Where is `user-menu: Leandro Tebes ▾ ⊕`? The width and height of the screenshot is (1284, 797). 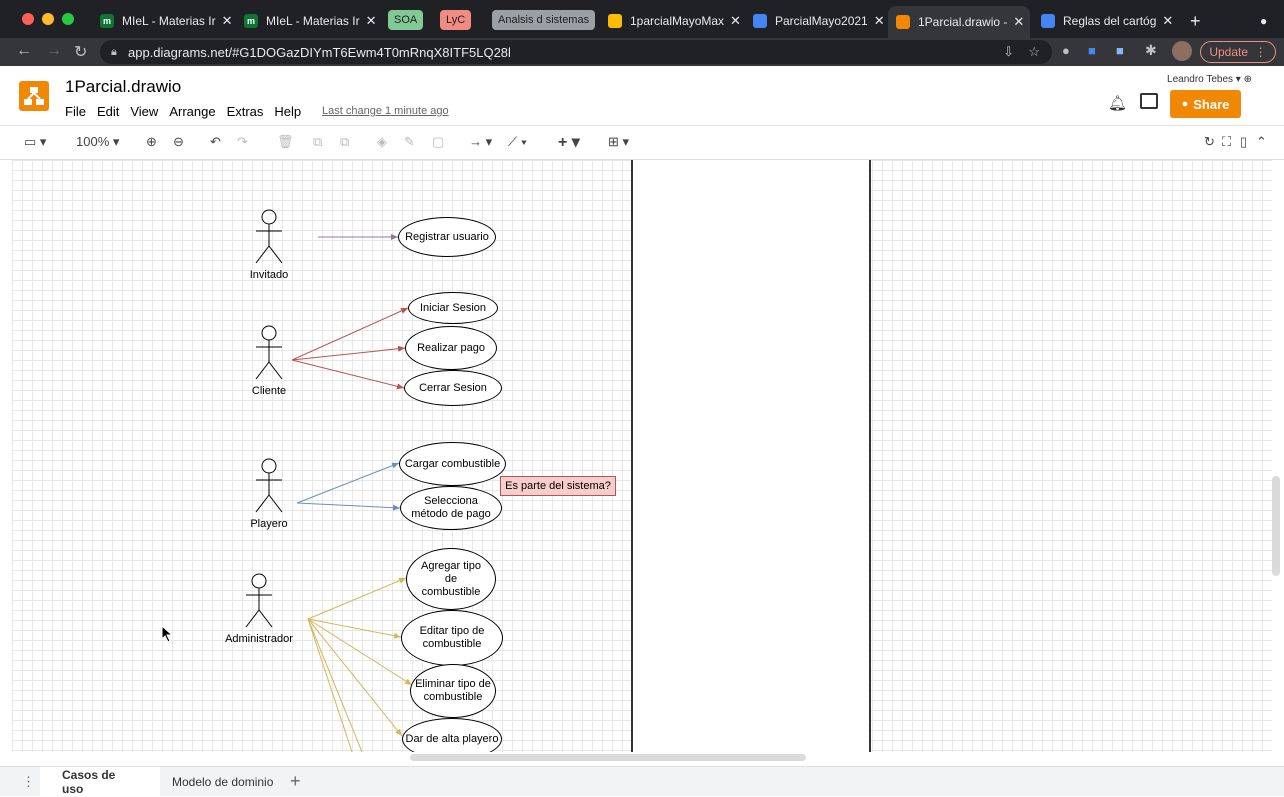 user-menu: Leandro Tebes ▾ ⊕ is located at coordinates (1209, 79).